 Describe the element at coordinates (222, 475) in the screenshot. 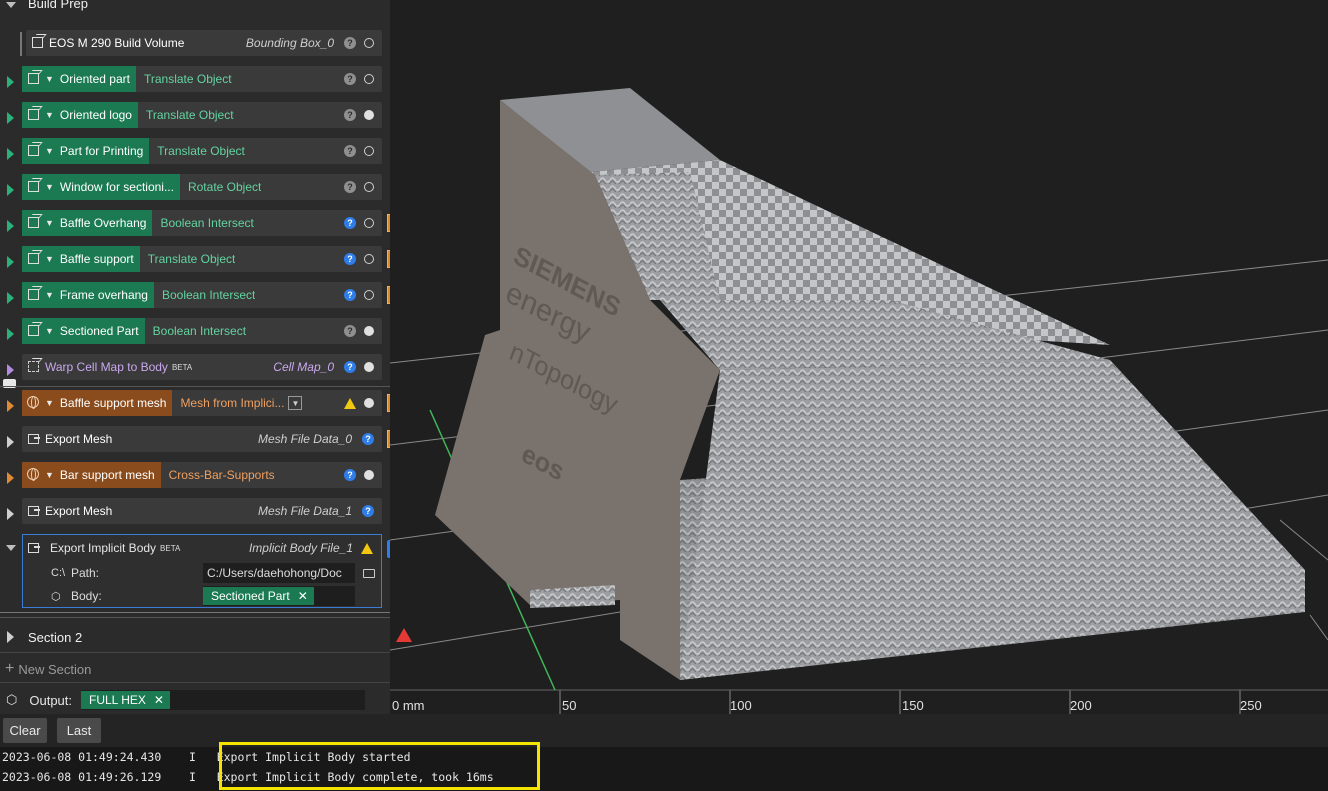

I see `node-op: Cross-Bar-Supports` at that location.